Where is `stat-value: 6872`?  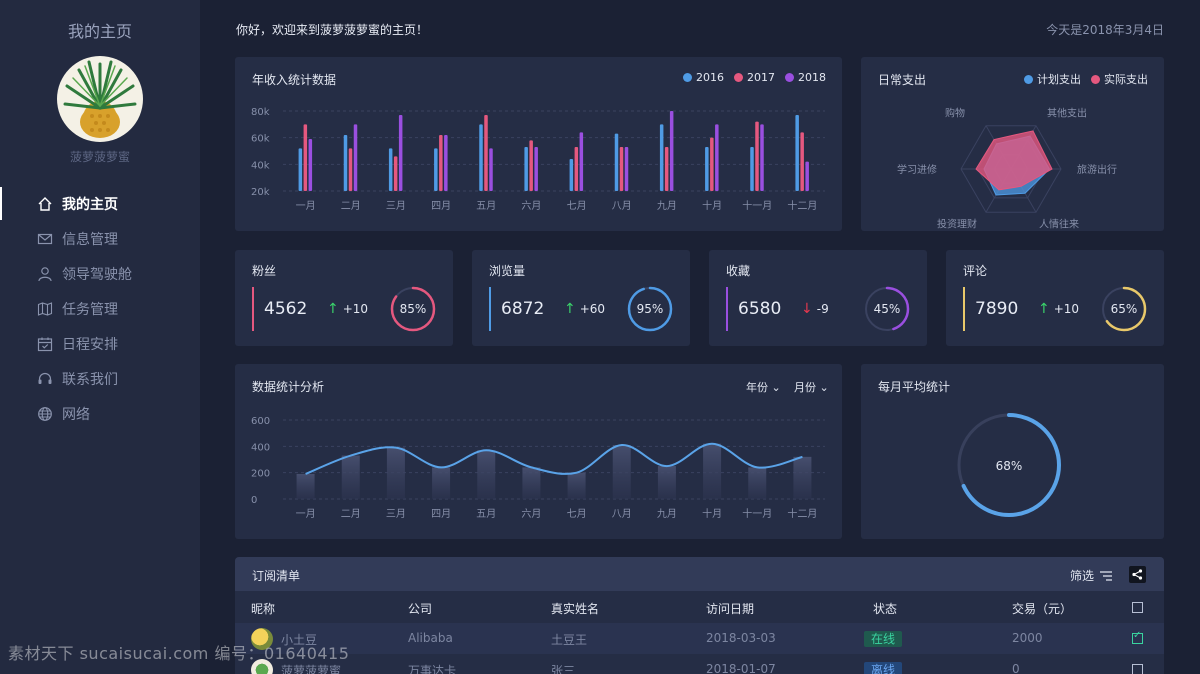 stat-value: 6872 is located at coordinates (523, 309).